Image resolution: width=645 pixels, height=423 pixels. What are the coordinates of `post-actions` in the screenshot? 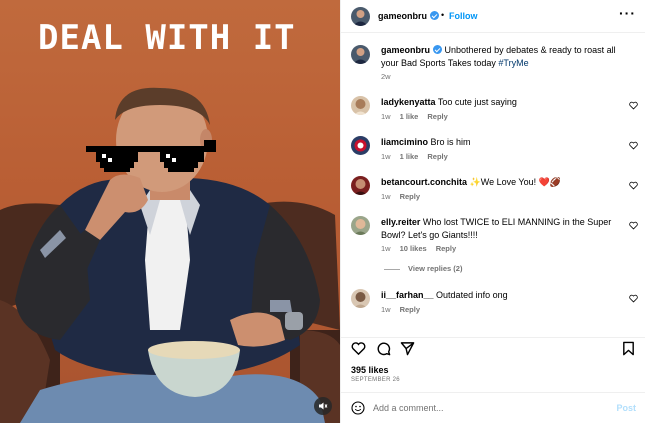 It's located at (493, 347).